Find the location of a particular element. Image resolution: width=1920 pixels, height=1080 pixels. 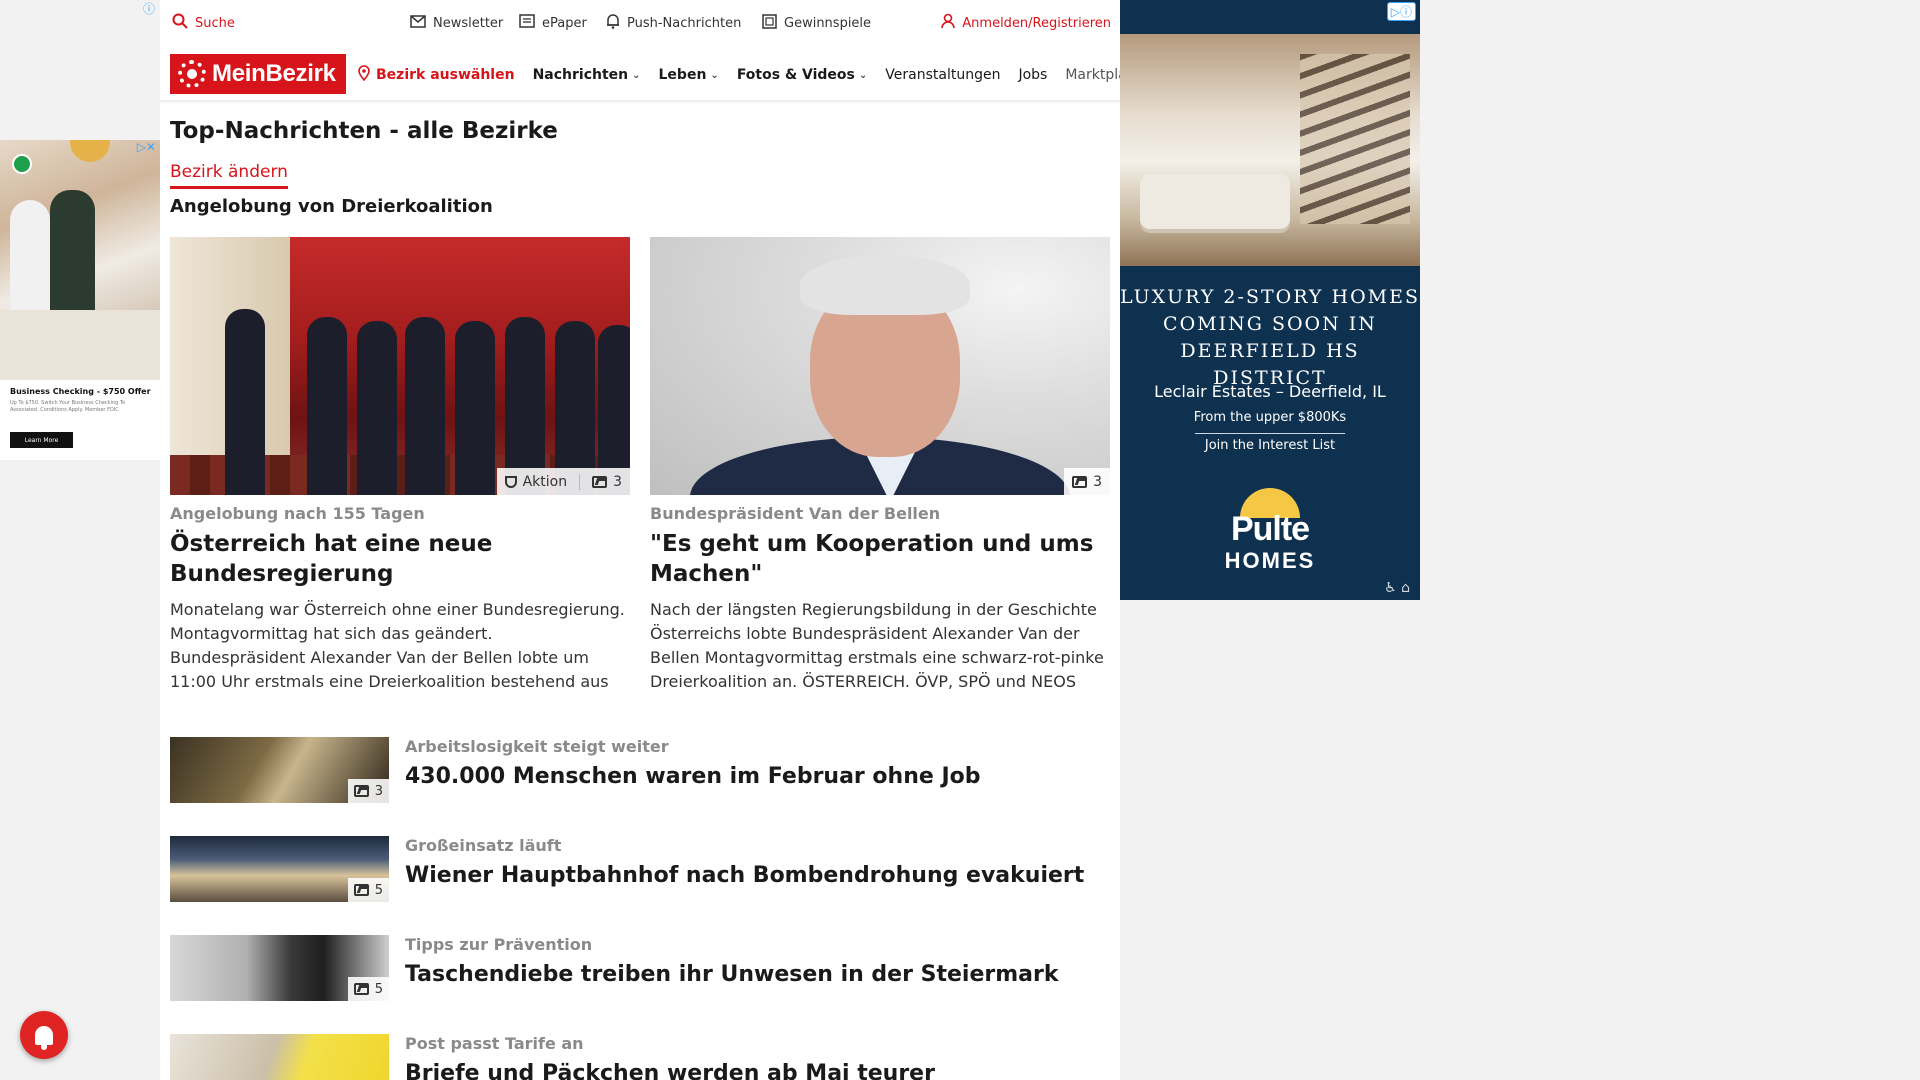

pulte-homes-logo: Pulte HOMES is located at coordinates (1270, 530).